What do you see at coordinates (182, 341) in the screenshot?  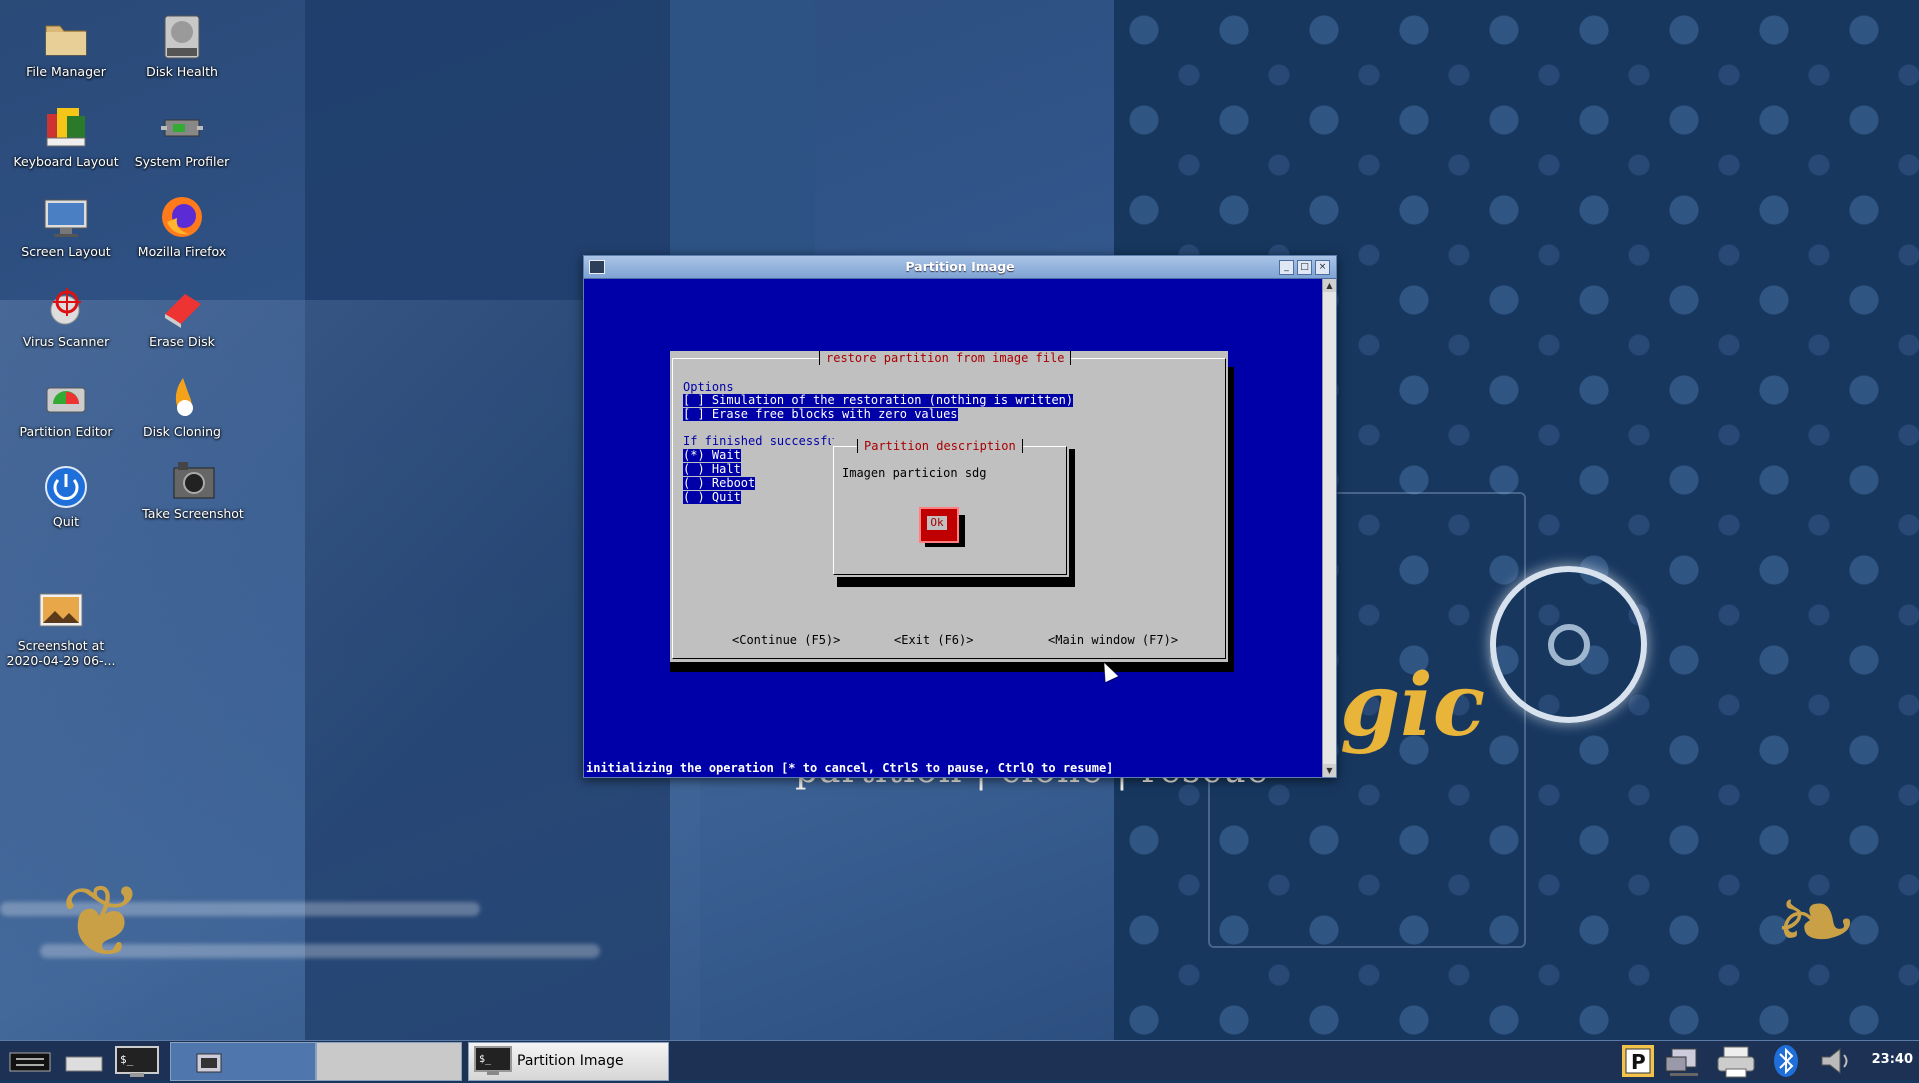 I see `desktop-icon-label: Erase Disk` at bounding box center [182, 341].